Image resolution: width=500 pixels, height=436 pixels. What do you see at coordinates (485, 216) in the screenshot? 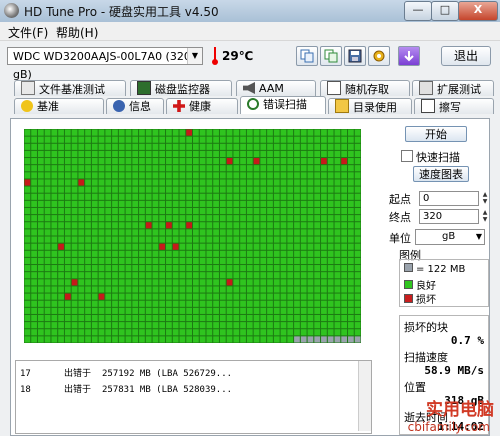
I see `end-spinner: ▲ ▼` at bounding box center [485, 216].